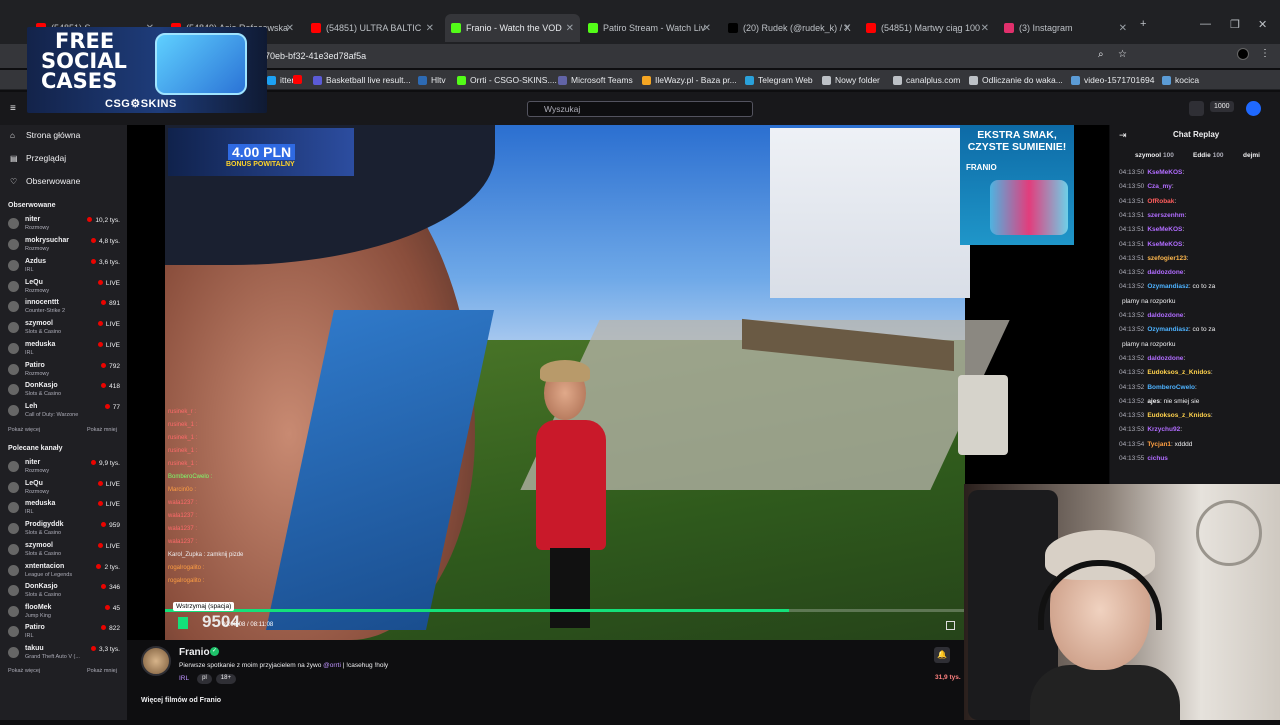 The height and width of the screenshot is (725, 1280). What do you see at coordinates (65, 247) in the screenshot?
I see `sidebar-channel: mokrysuchar Rozmowy 4,8 tys.` at bounding box center [65, 247].